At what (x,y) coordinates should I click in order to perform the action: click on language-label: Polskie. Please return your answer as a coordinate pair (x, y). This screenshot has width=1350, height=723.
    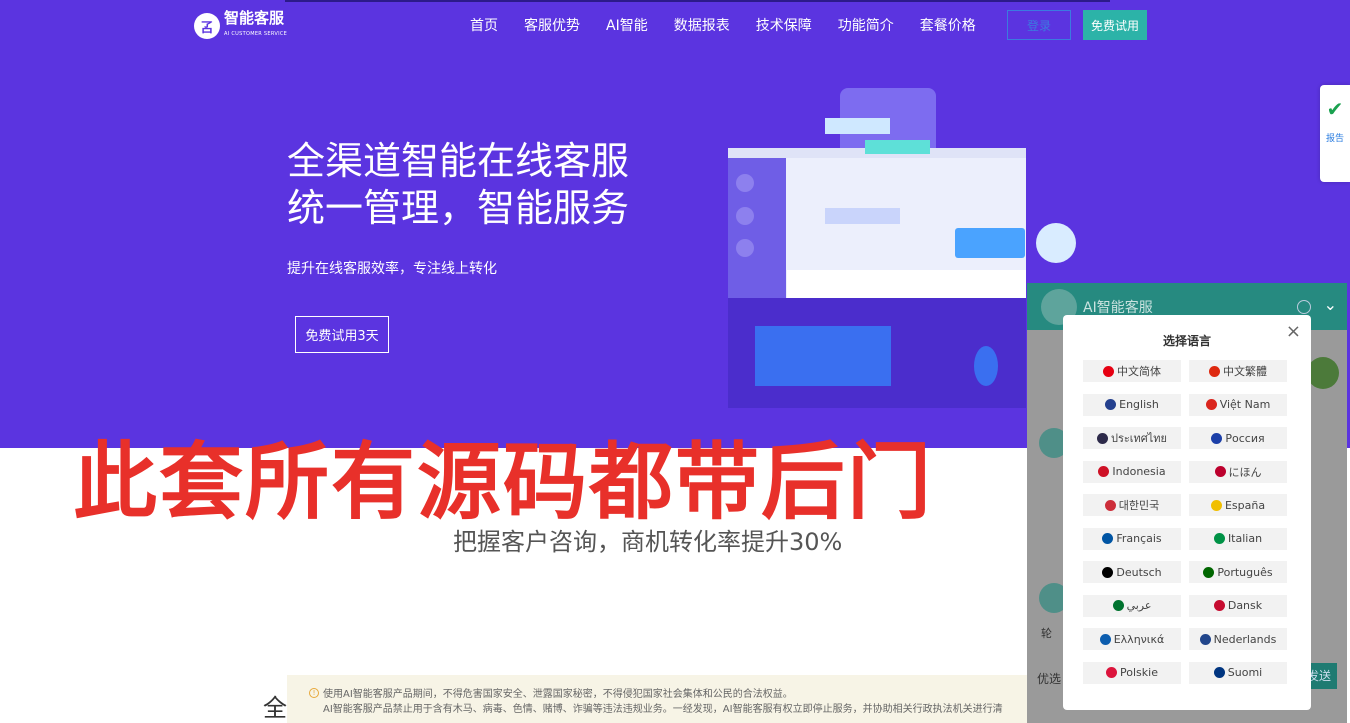
    Looking at the image, I should click on (1139, 672).